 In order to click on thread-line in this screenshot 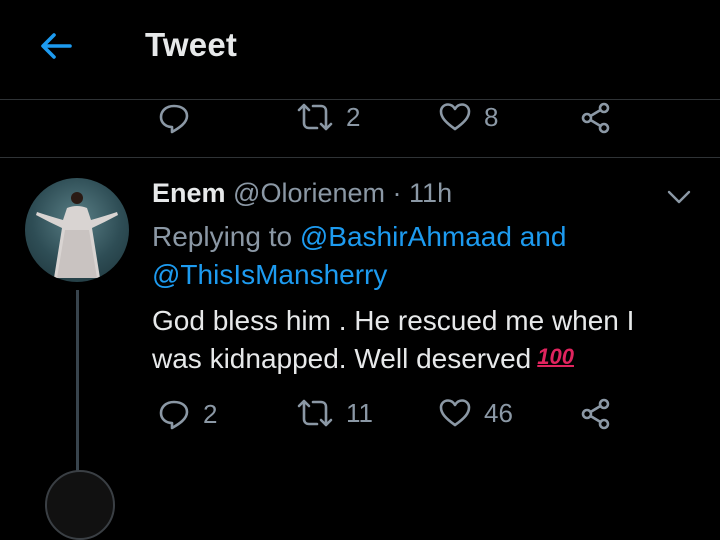, I will do `click(77, 380)`.